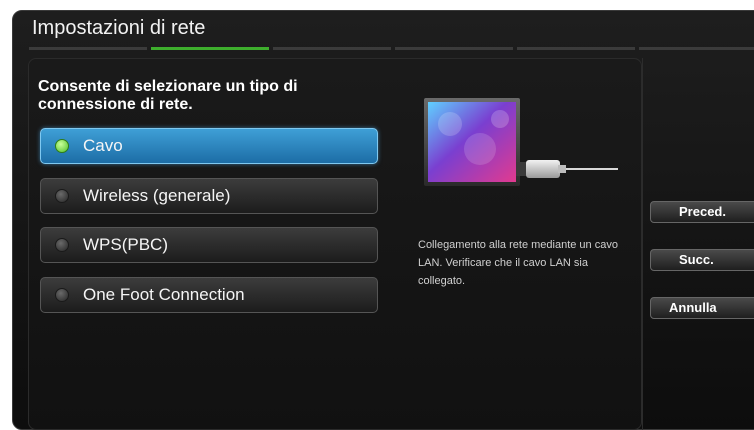  I want to click on tv-cable-illustration-icon, so click(520, 146).